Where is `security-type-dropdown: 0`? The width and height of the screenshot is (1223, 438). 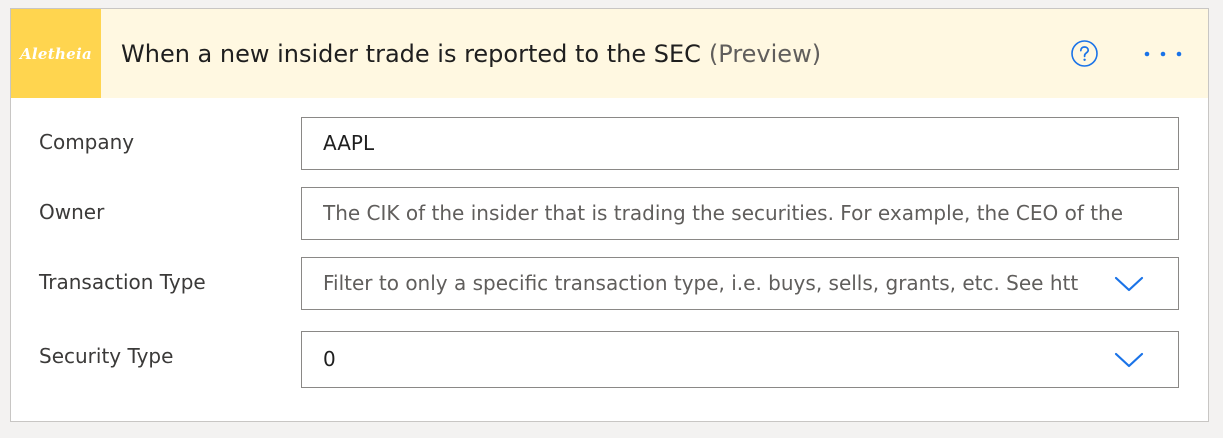
security-type-dropdown: 0 is located at coordinates (740, 359).